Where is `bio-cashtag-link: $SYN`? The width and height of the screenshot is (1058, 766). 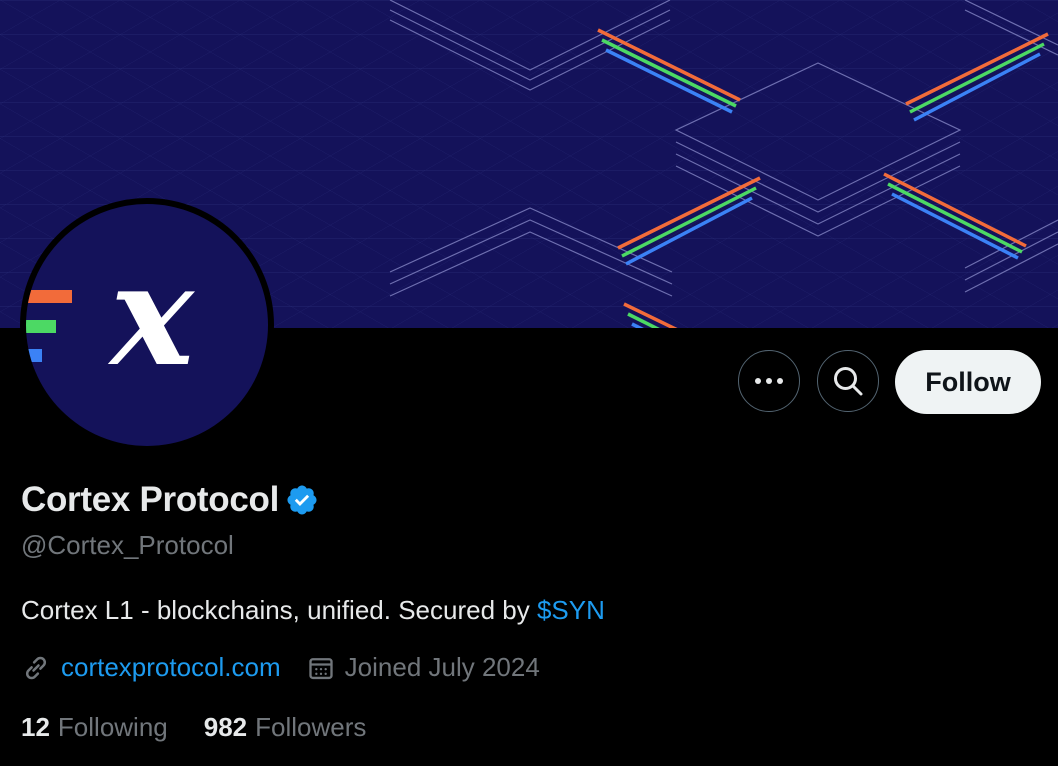
bio-cashtag-link: $SYN is located at coordinates (571, 610).